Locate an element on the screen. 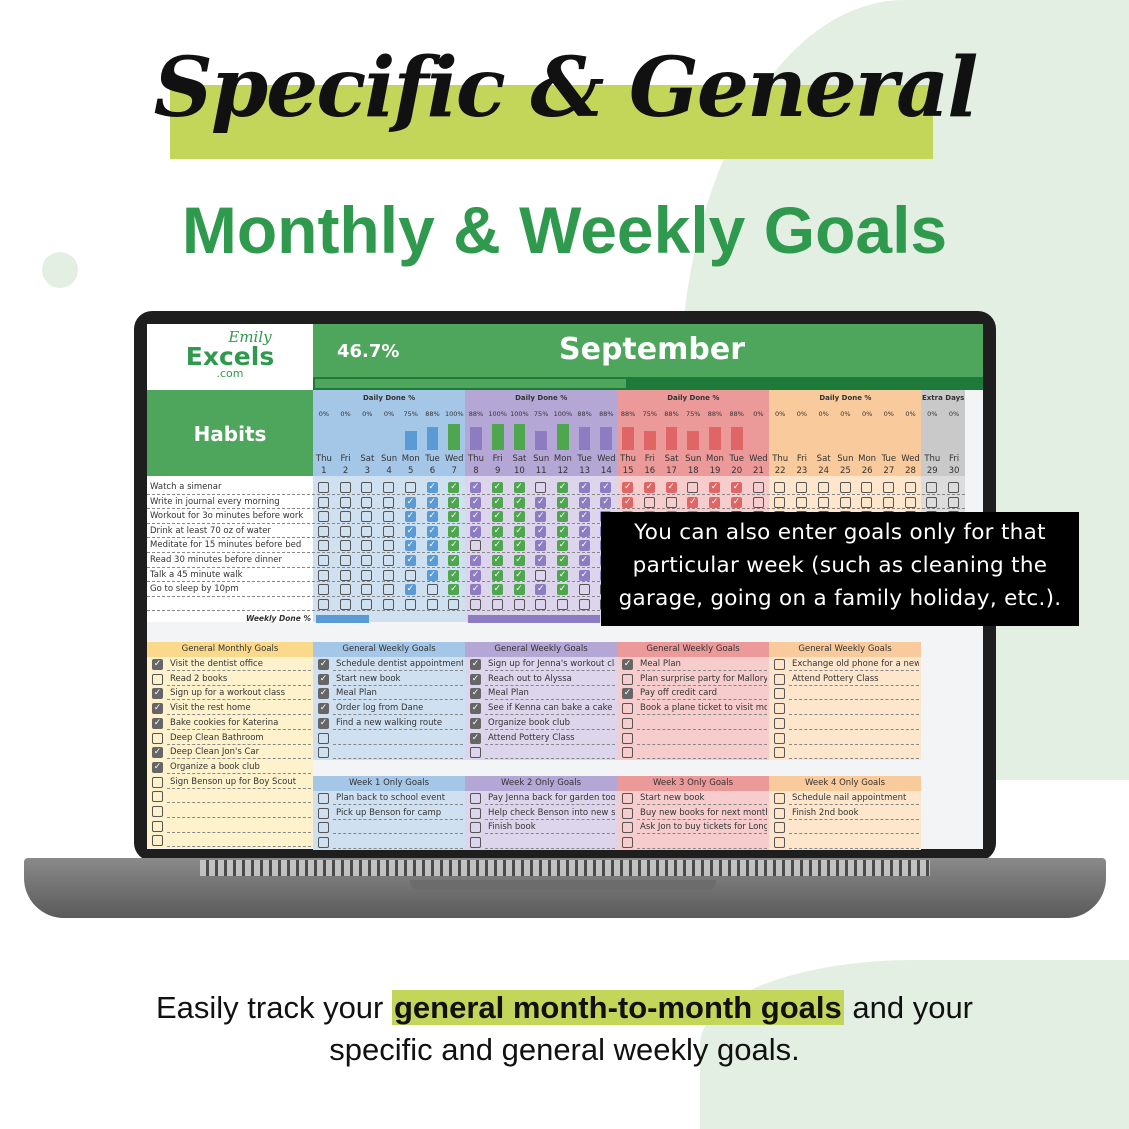 The height and width of the screenshot is (1129, 1129). goal-text: Plan back to school event is located at coordinates (399, 798).